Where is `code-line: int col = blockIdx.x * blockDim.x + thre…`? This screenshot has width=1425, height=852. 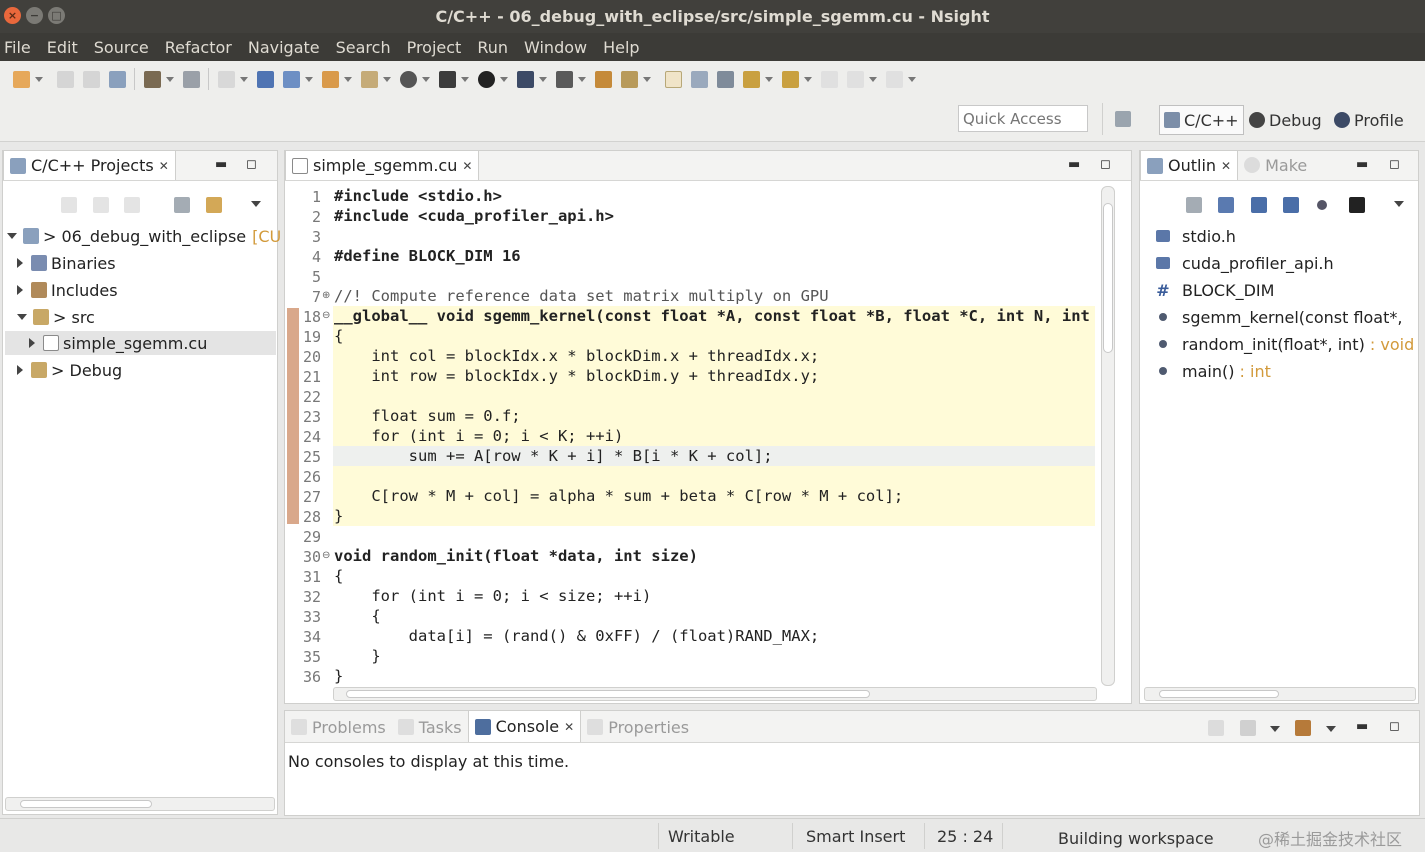 code-line: int col = blockIdx.x * blockDim.x + thre… is located at coordinates (714, 356).